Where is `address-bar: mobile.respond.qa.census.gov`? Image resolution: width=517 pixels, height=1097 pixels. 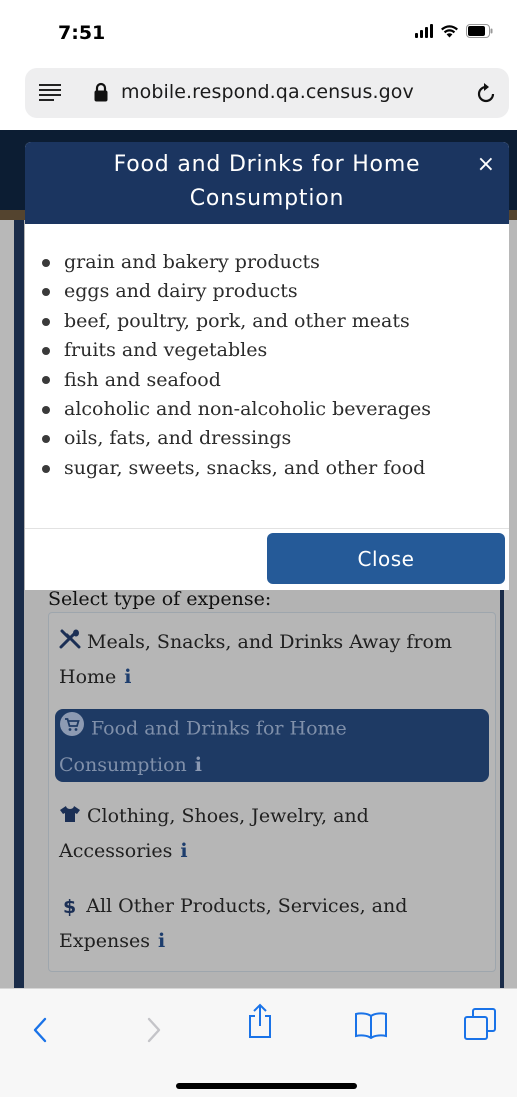
address-bar: mobile.respond.qa.census.gov is located at coordinates (267, 93).